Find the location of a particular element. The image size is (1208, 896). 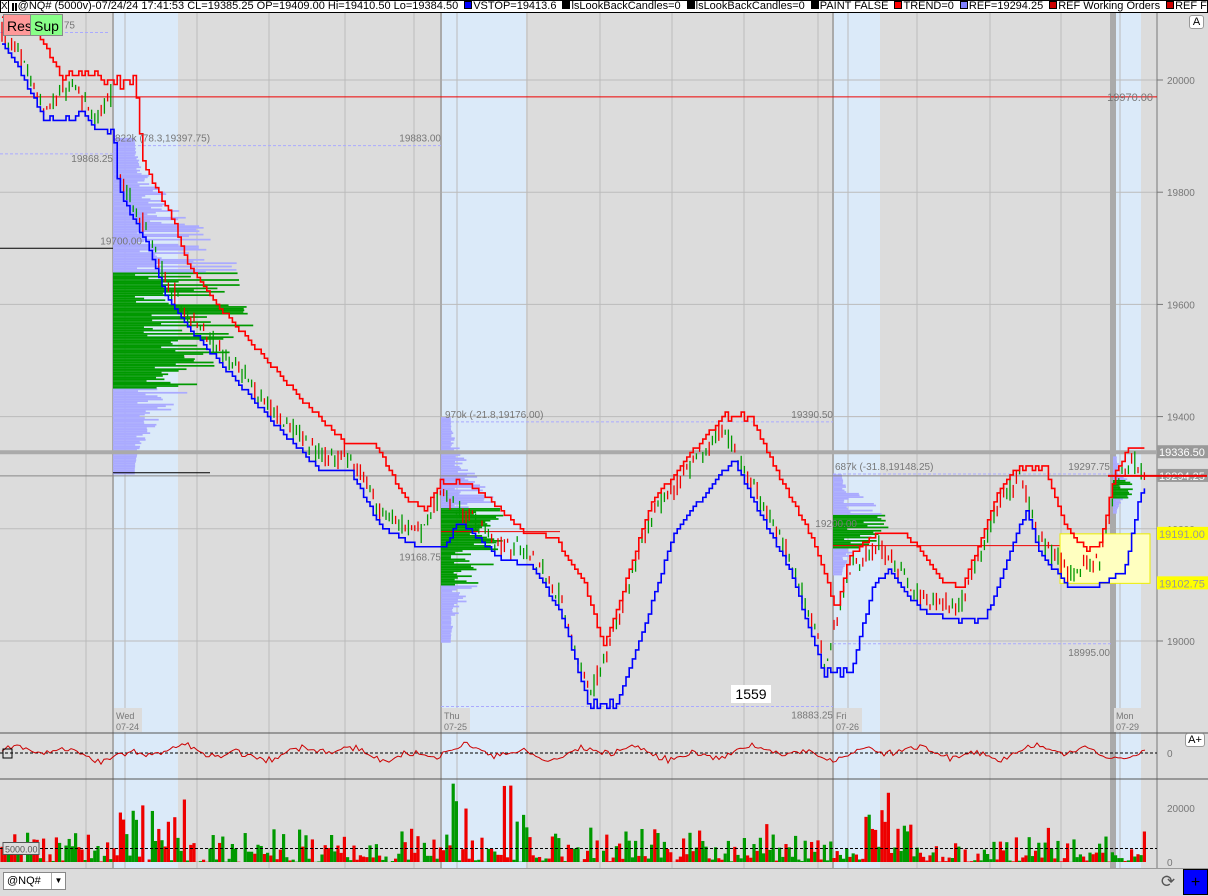

legend-item: lsLookBackCandles=0 is located at coordinates (625, 6).